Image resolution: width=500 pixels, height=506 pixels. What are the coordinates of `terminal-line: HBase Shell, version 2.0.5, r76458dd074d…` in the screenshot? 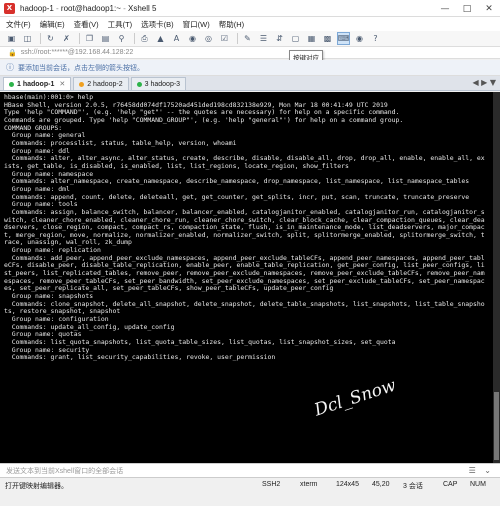 It's located at (196, 105).